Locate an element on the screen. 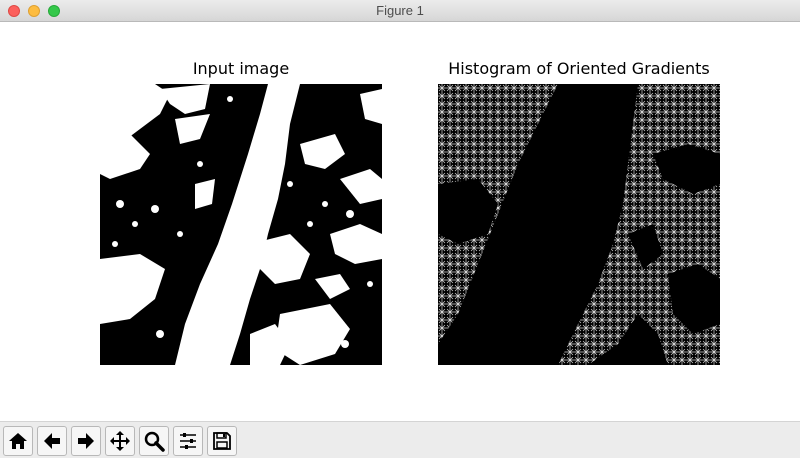 The image size is (800, 458). input-image-title: Input image is located at coordinates (241, 68).